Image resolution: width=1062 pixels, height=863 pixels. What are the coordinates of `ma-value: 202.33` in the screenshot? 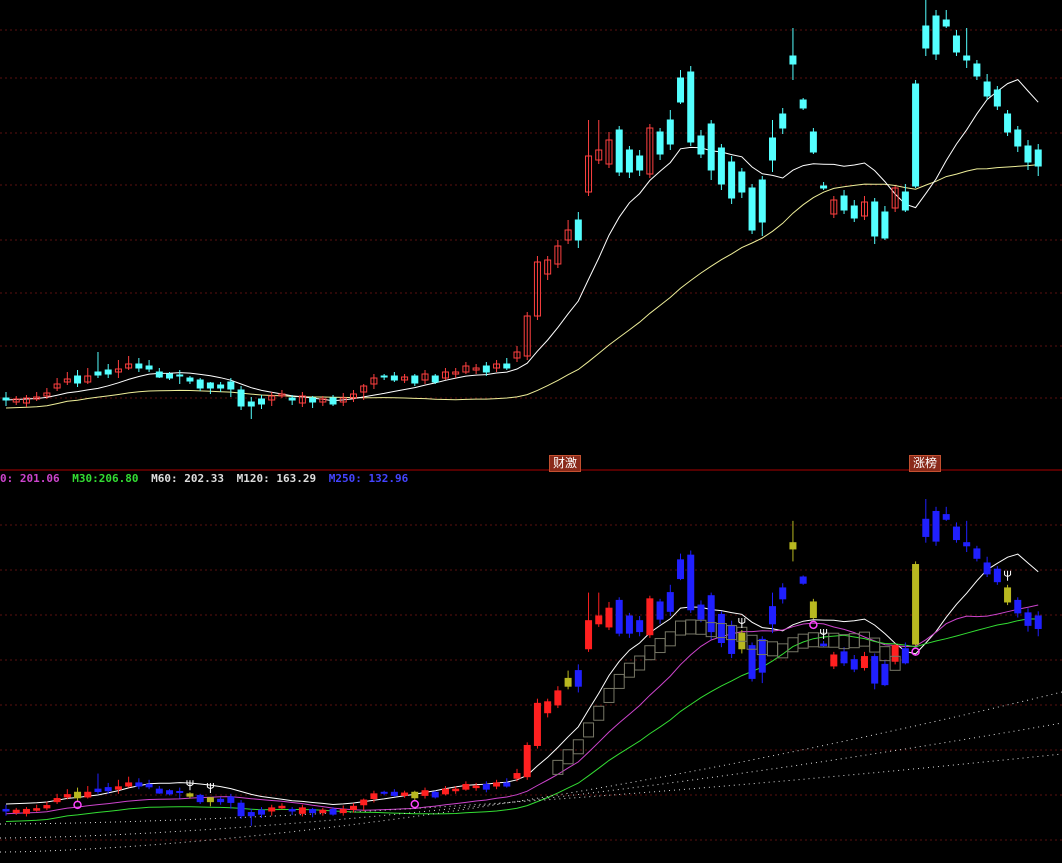 It's located at (204, 478).